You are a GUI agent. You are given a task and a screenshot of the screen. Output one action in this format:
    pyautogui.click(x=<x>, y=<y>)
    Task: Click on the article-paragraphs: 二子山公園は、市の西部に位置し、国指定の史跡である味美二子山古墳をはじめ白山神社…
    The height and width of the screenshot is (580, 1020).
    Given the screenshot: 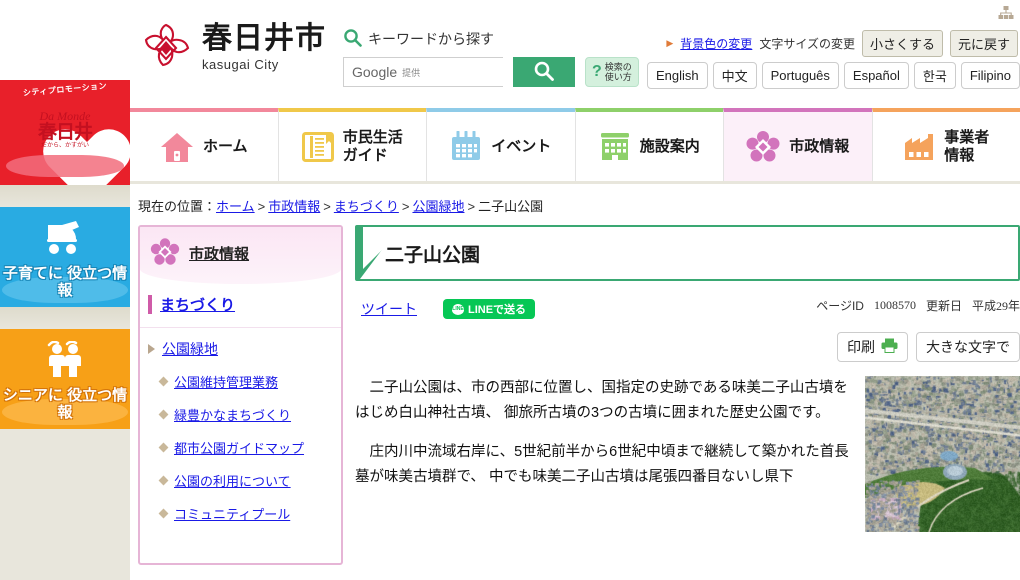 What is the action you would take?
    pyautogui.click(x=604, y=454)
    